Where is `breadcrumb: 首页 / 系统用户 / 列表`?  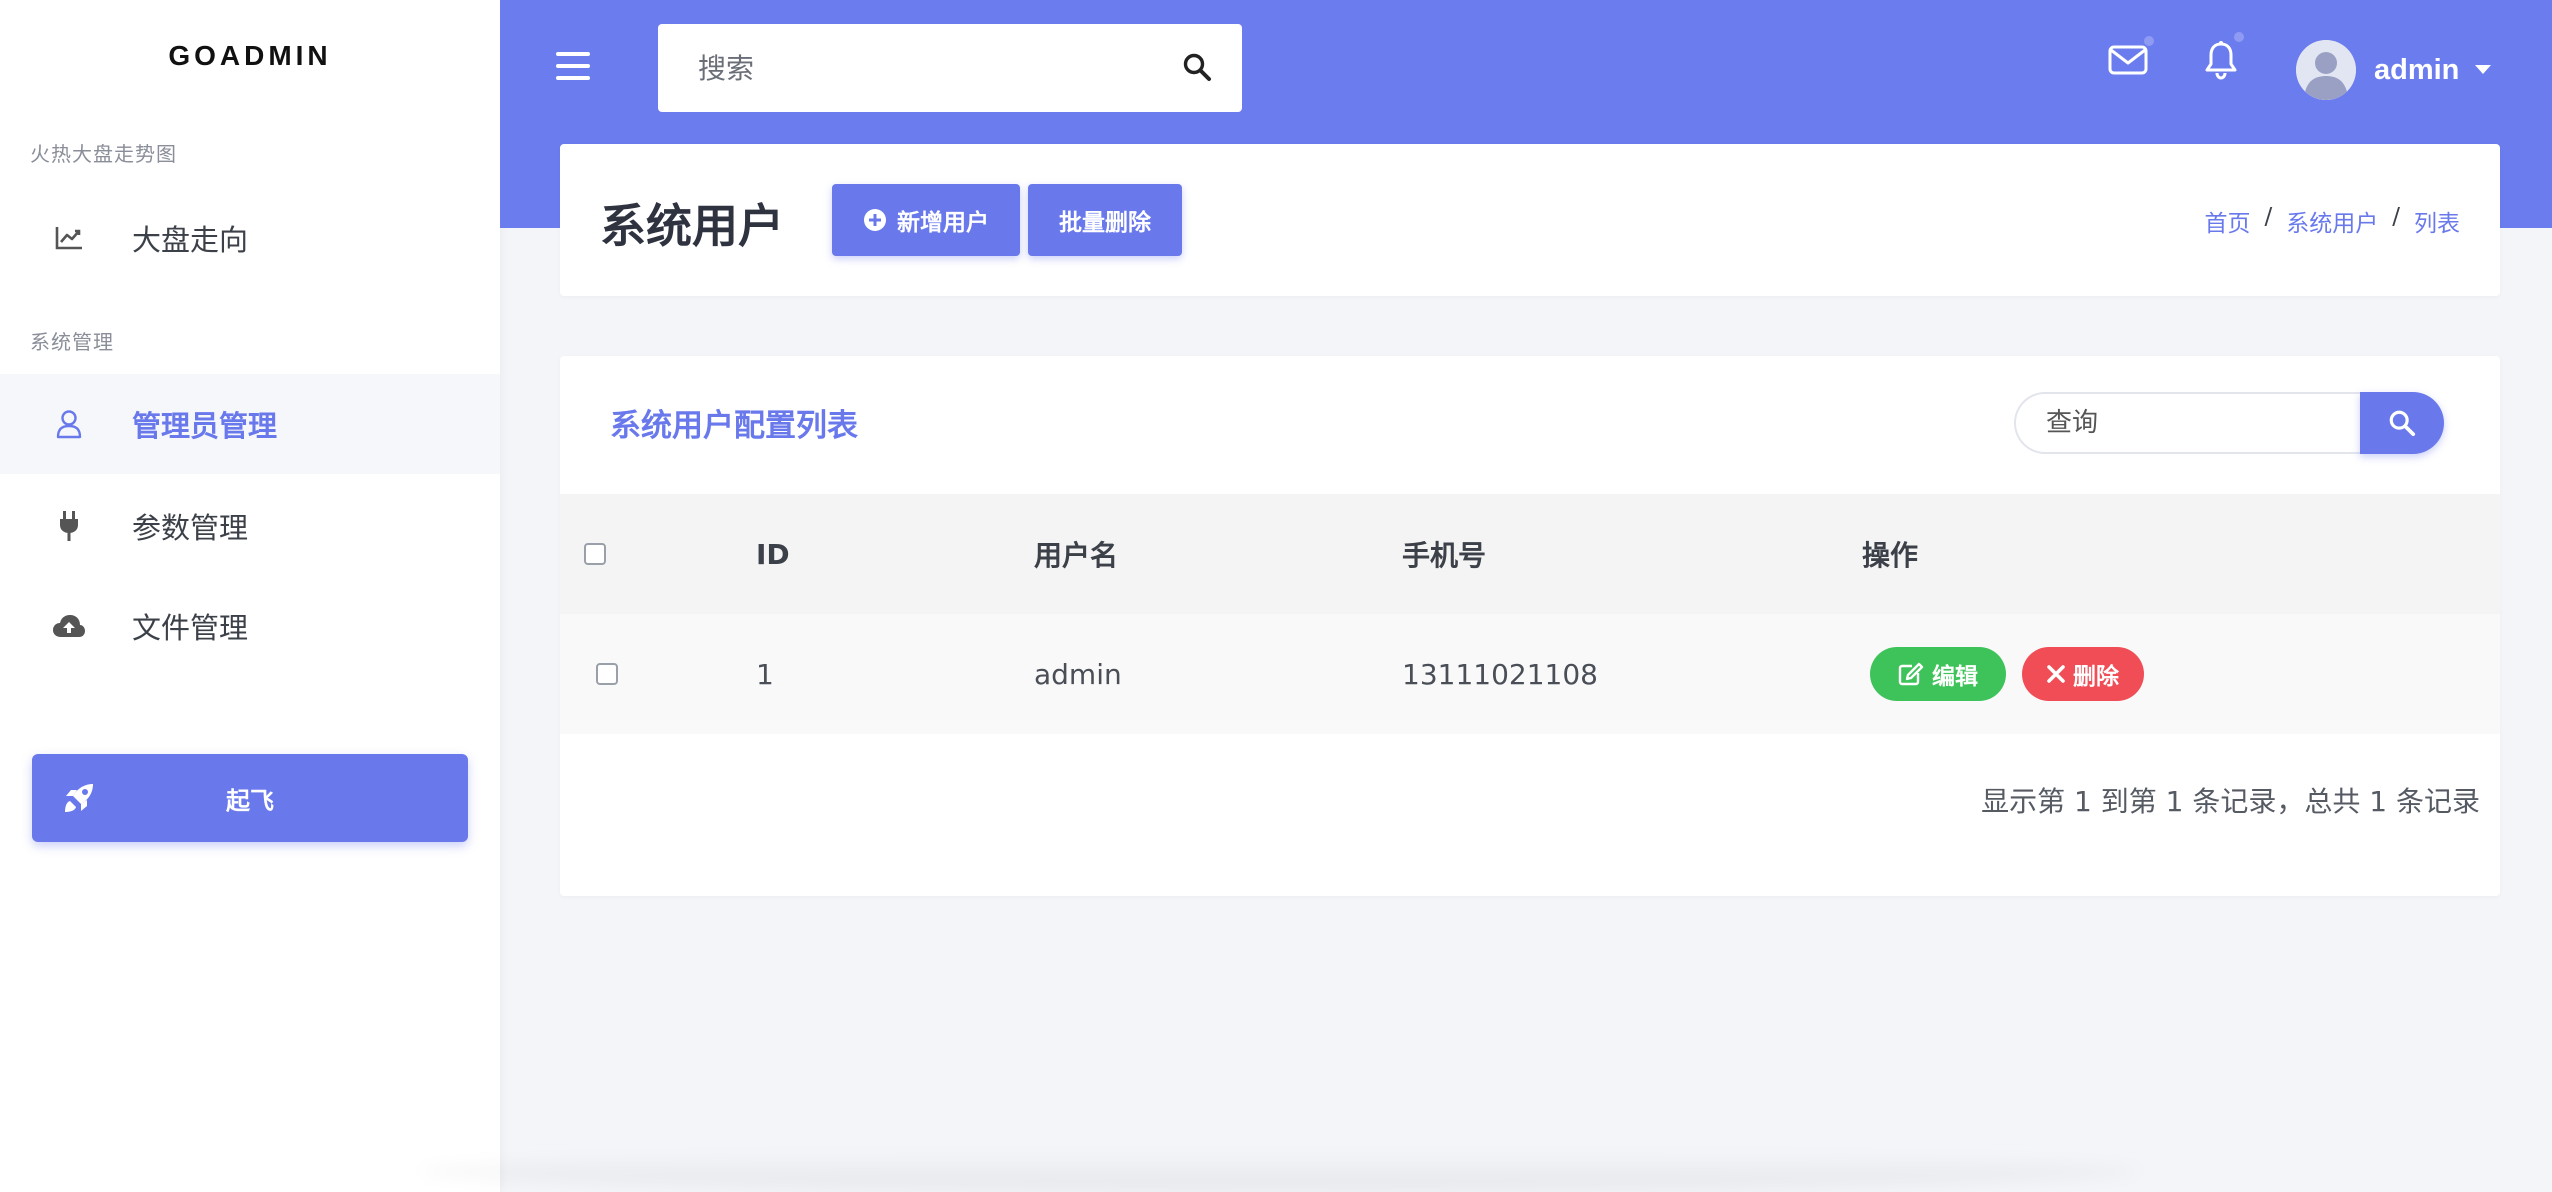 breadcrumb: 首页 / 系统用户 / 列表 is located at coordinates (2333, 221).